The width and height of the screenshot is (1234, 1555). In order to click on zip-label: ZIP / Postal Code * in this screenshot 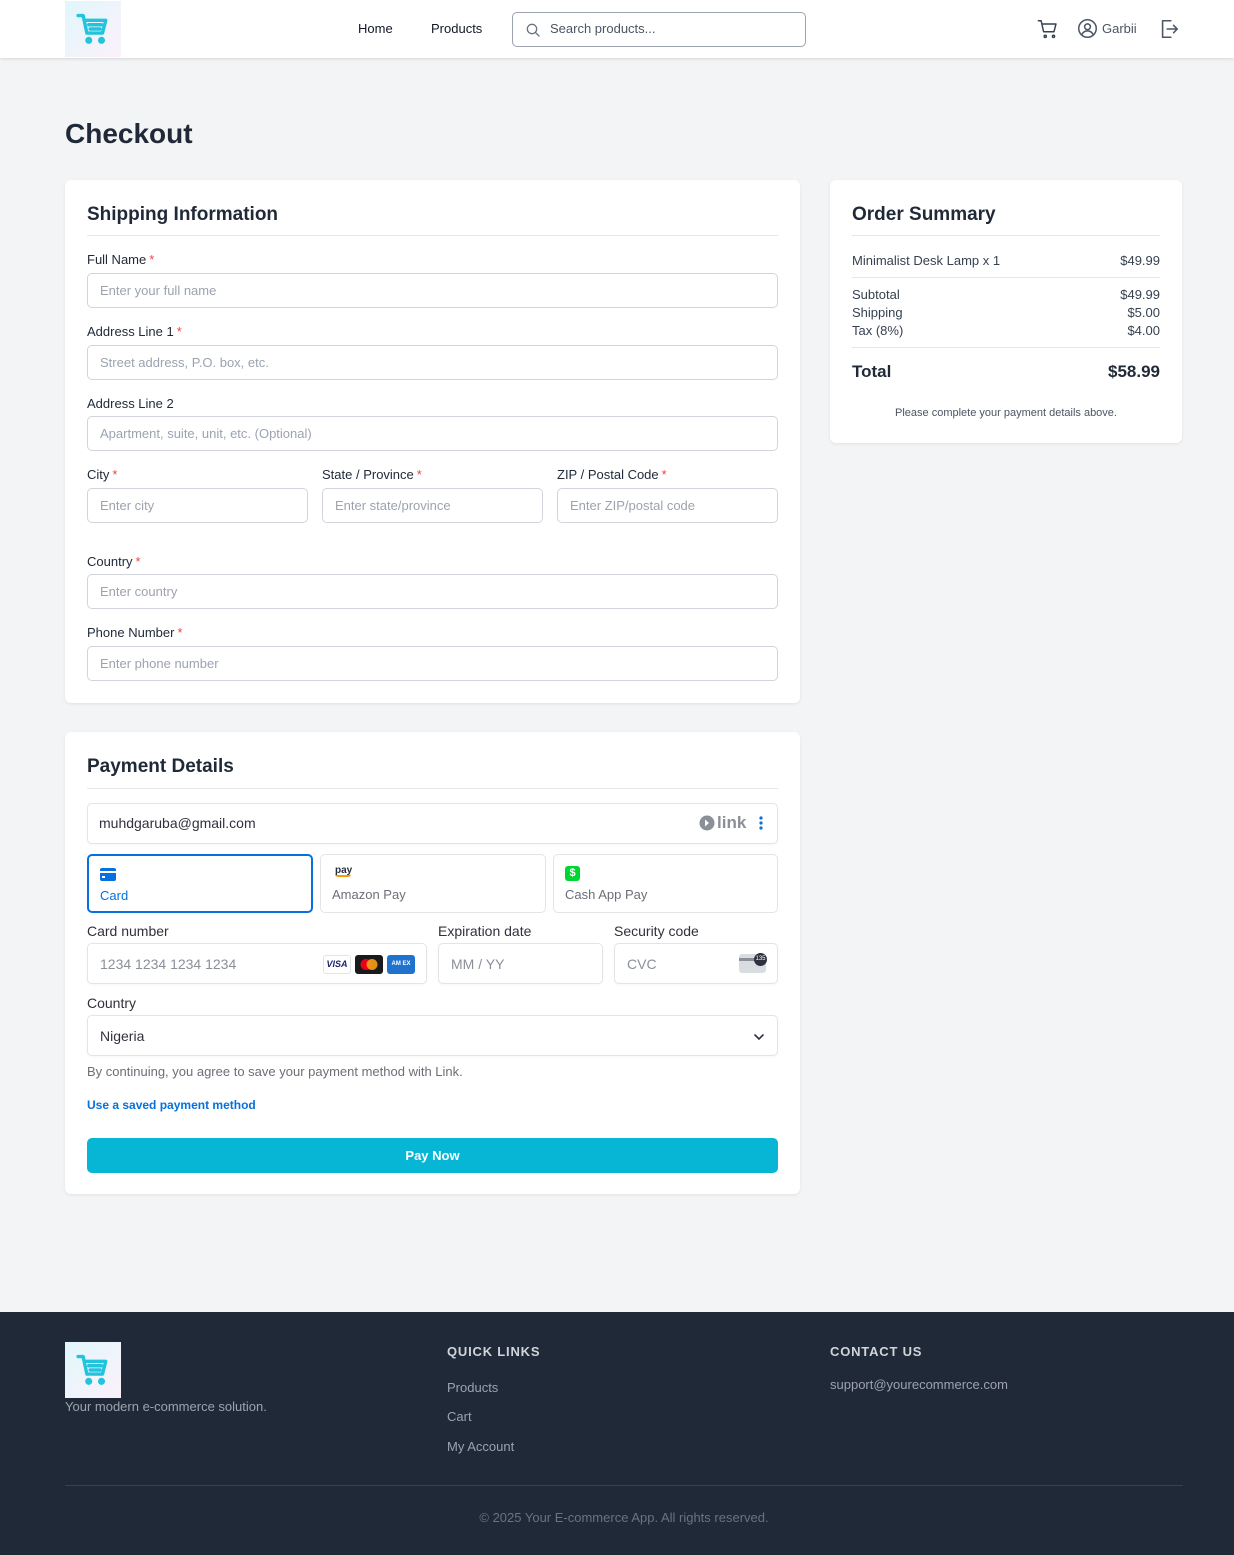, I will do `click(612, 474)`.